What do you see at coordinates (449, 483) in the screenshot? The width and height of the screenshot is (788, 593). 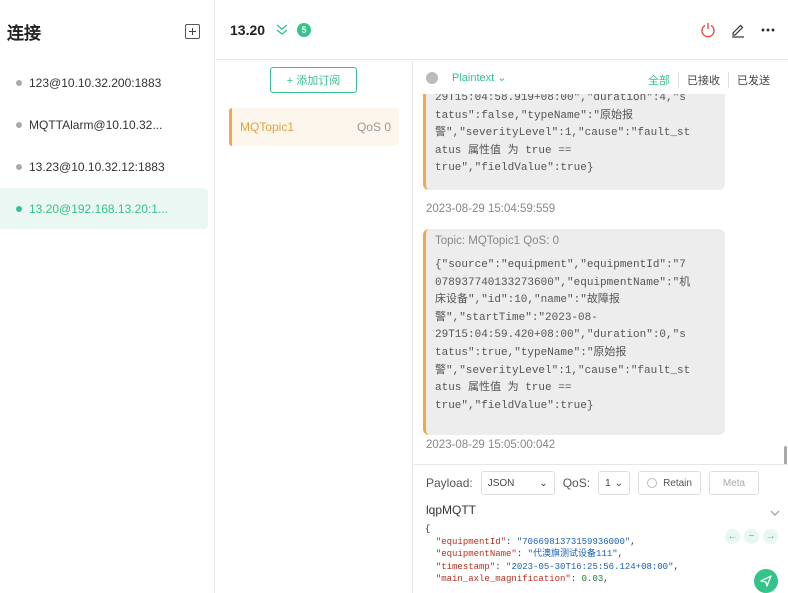 I see `payload-label: Payload:` at bounding box center [449, 483].